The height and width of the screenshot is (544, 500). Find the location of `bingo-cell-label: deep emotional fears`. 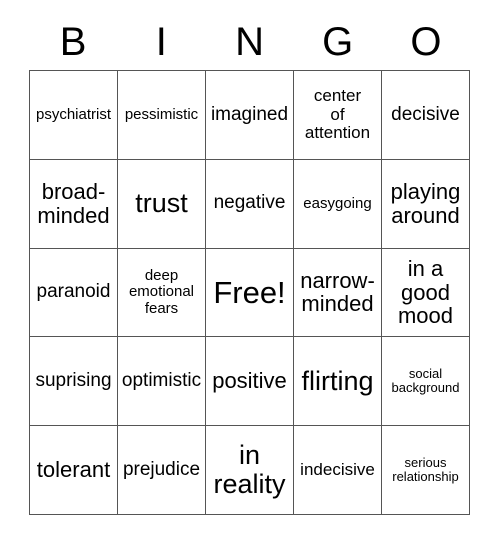

bingo-cell-label: deep emotional fears is located at coordinates (161, 292).